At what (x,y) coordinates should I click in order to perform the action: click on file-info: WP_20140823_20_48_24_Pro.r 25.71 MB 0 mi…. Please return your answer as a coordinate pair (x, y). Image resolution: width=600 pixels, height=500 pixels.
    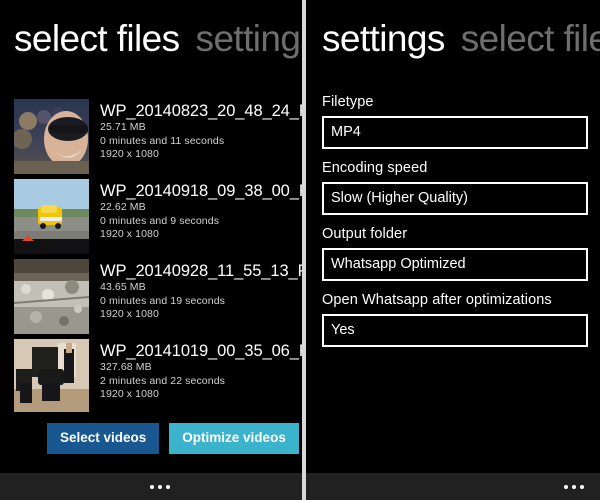
    Looking at the image, I should click on (195, 130).